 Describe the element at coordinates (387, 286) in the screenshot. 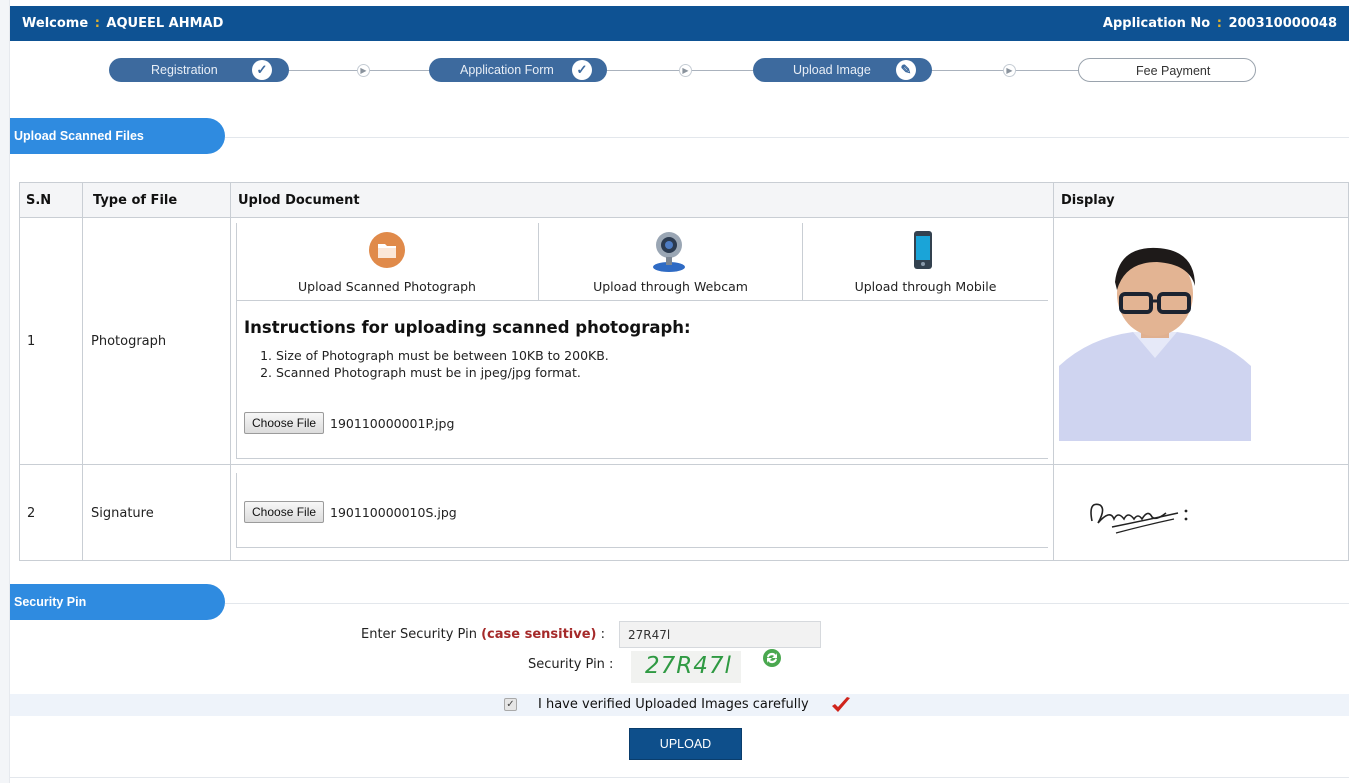

I see `option-label: Upload Scanned Photograph` at that location.